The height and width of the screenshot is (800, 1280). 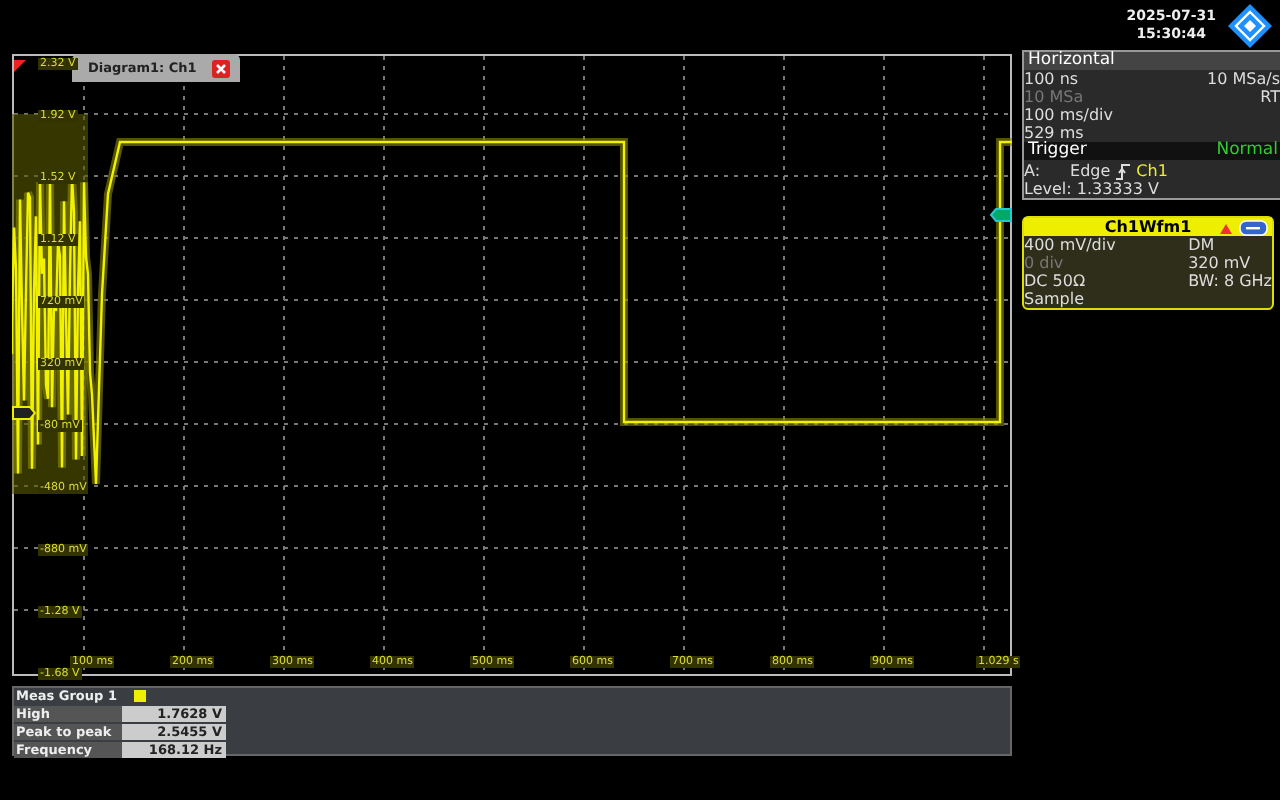 I want to click on rising-edge-icon, so click(x=1123, y=171).